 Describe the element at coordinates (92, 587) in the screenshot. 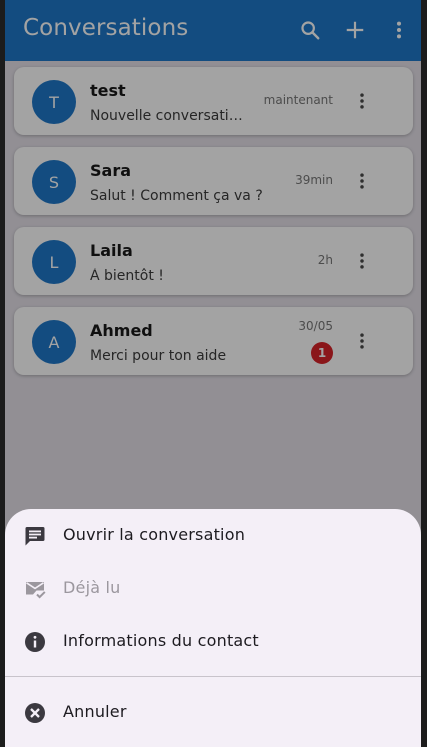

I see `option-label: Déjà lu` at that location.